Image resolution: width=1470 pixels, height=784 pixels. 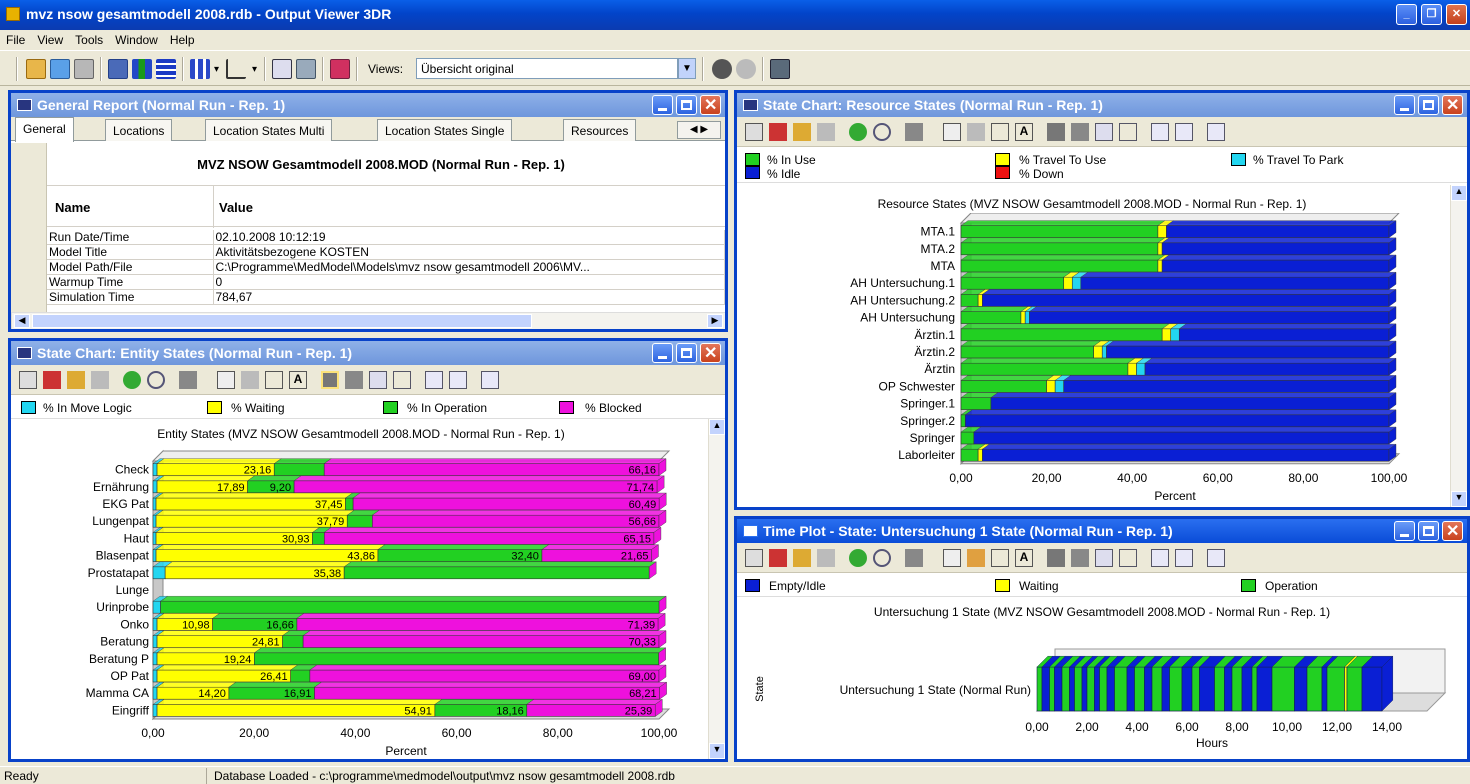 What do you see at coordinates (716, 589) in the screenshot?
I see `vertical-scrollbar: ▲ ▼` at bounding box center [716, 589].